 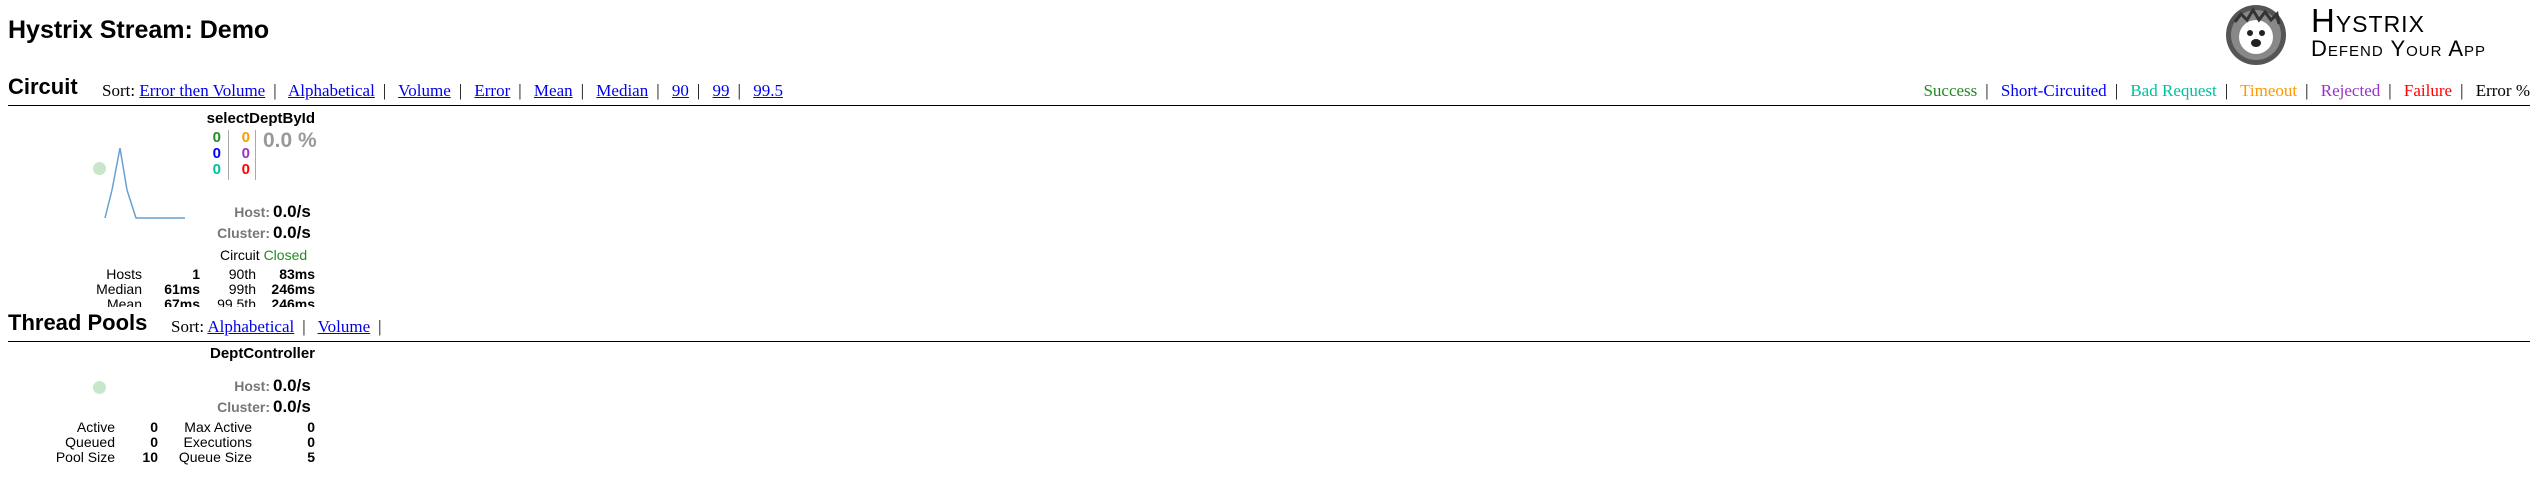 I want to click on count-timeout: 0, so click(x=245, y=137).